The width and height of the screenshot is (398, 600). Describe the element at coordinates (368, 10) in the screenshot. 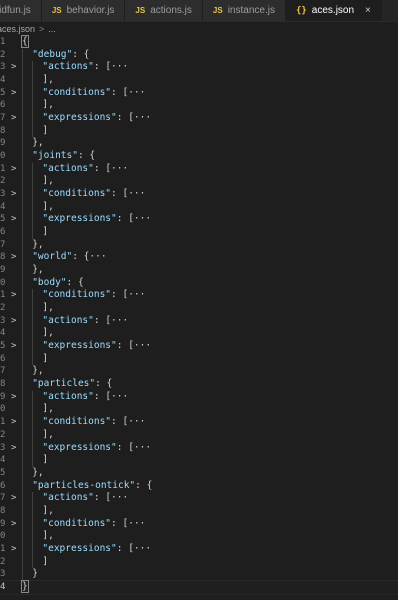

I see `close-icon: ×` at that location.